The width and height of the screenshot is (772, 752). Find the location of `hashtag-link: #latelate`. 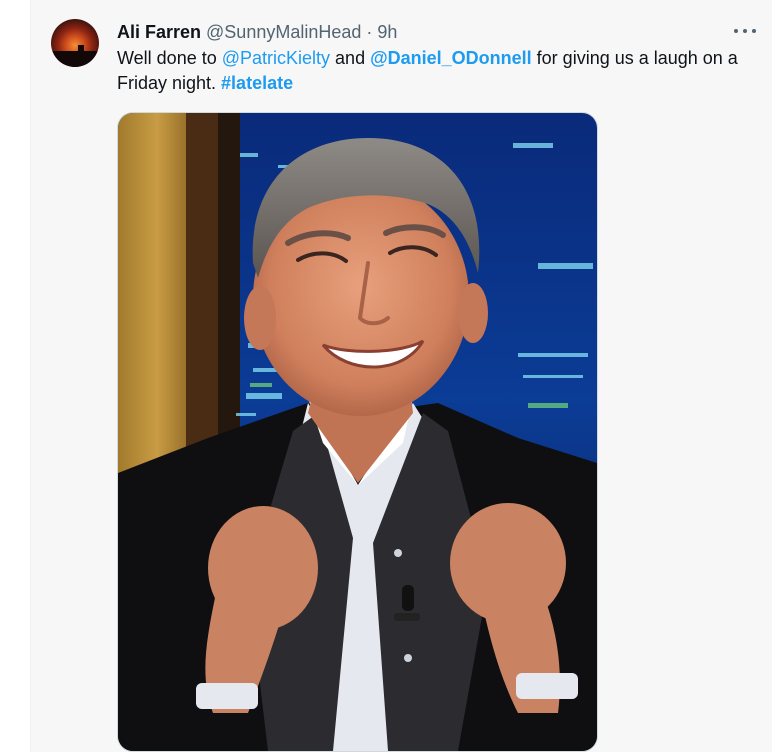

hashtag-link: #latelate is located at coordinates (257, 83).